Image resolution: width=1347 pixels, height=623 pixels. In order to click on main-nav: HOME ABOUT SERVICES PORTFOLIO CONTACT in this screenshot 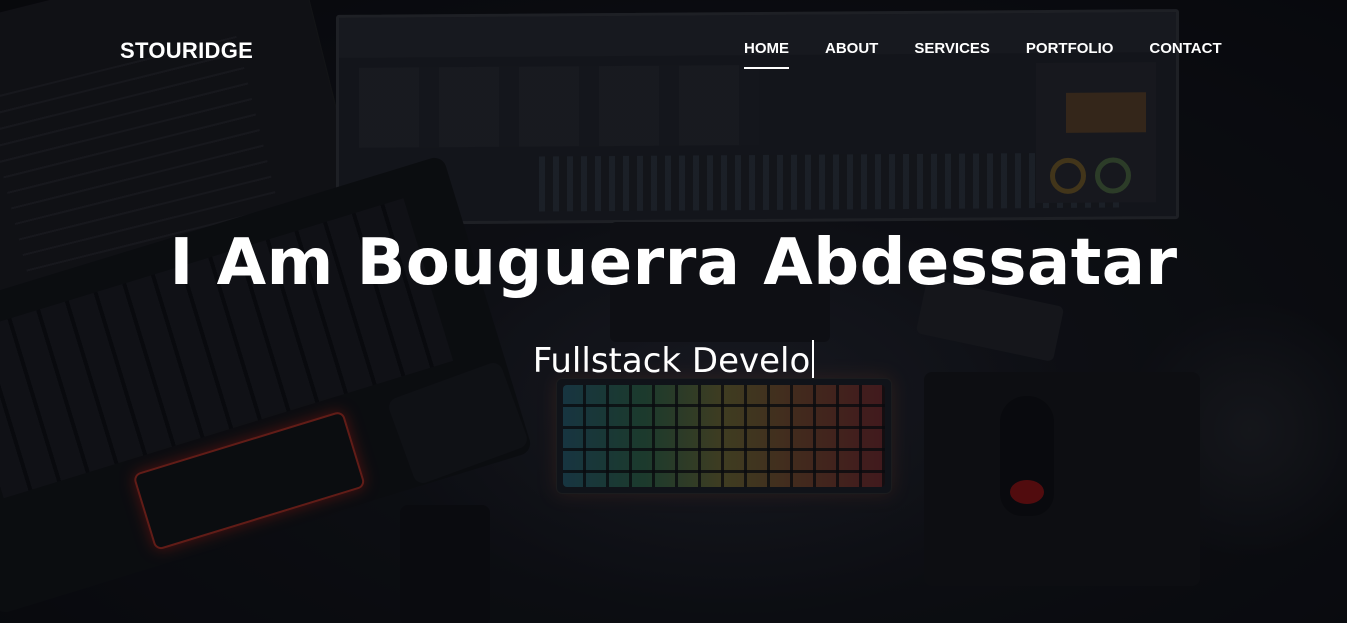, I will do `click(983, 54)`.